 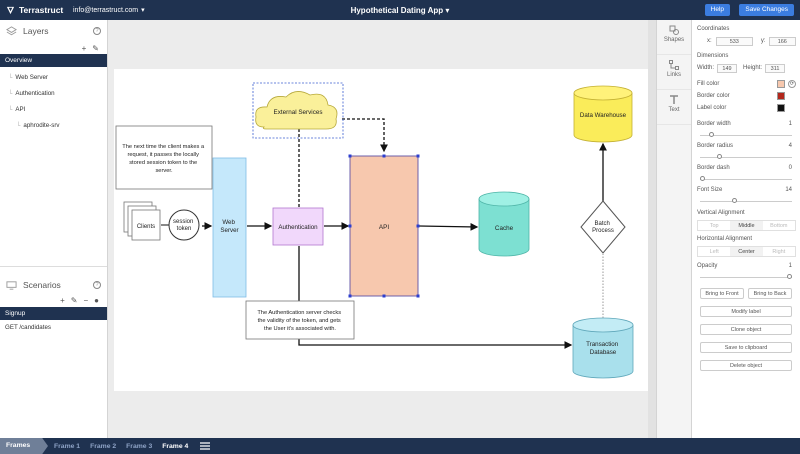 What do you see at coordinates (722, 293) in the screenshot?
I see `bring-to-front-button: Bring to Front` at bounding box center [722, 293].